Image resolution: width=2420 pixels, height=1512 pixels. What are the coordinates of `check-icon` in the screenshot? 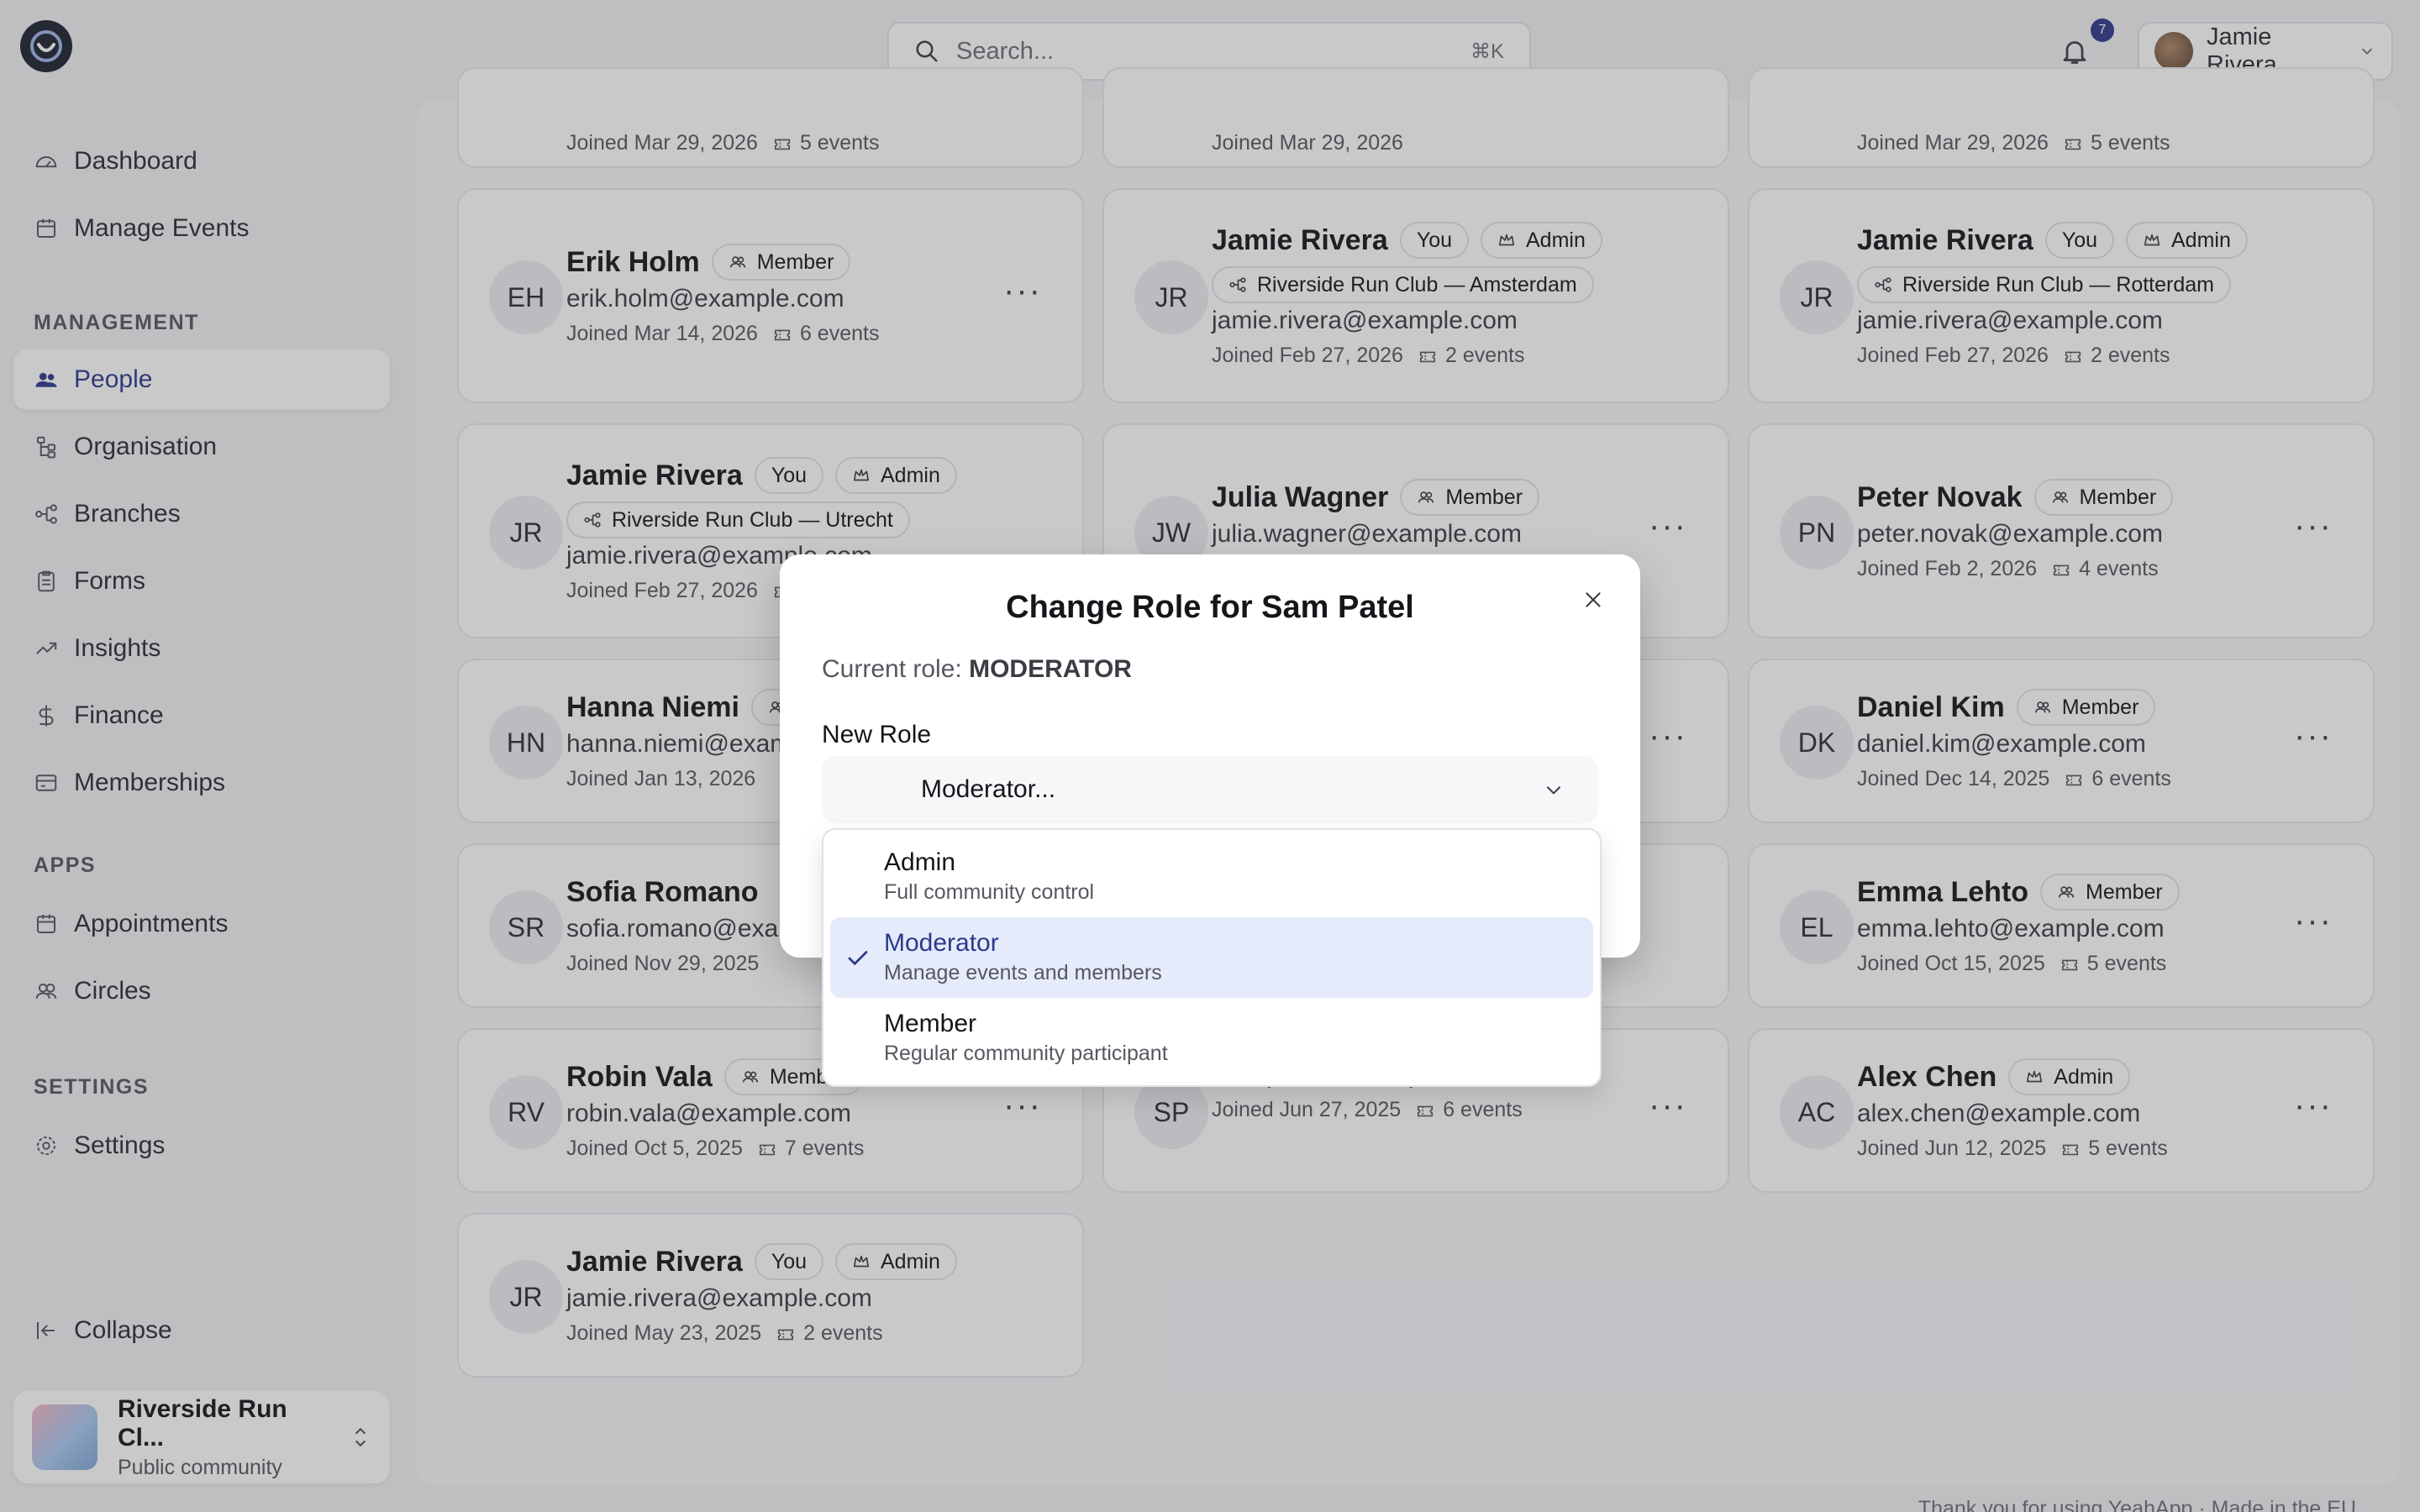 It's located at (858, 958).